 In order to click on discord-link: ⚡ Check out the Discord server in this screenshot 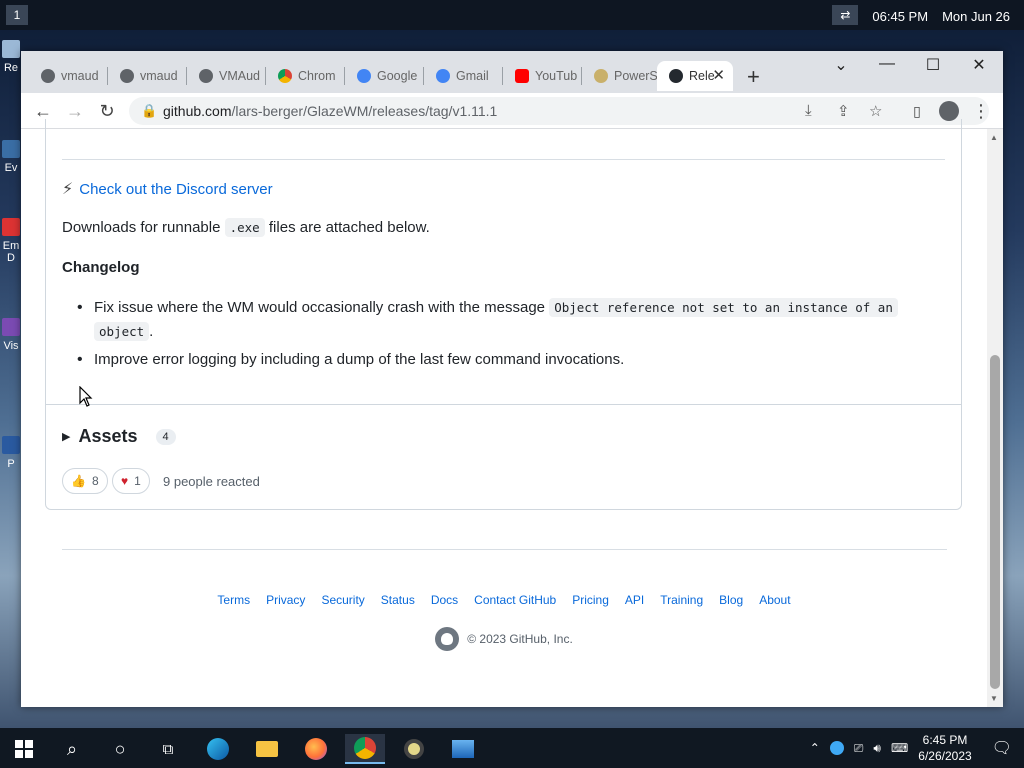, I will do `click(167, 189)`.